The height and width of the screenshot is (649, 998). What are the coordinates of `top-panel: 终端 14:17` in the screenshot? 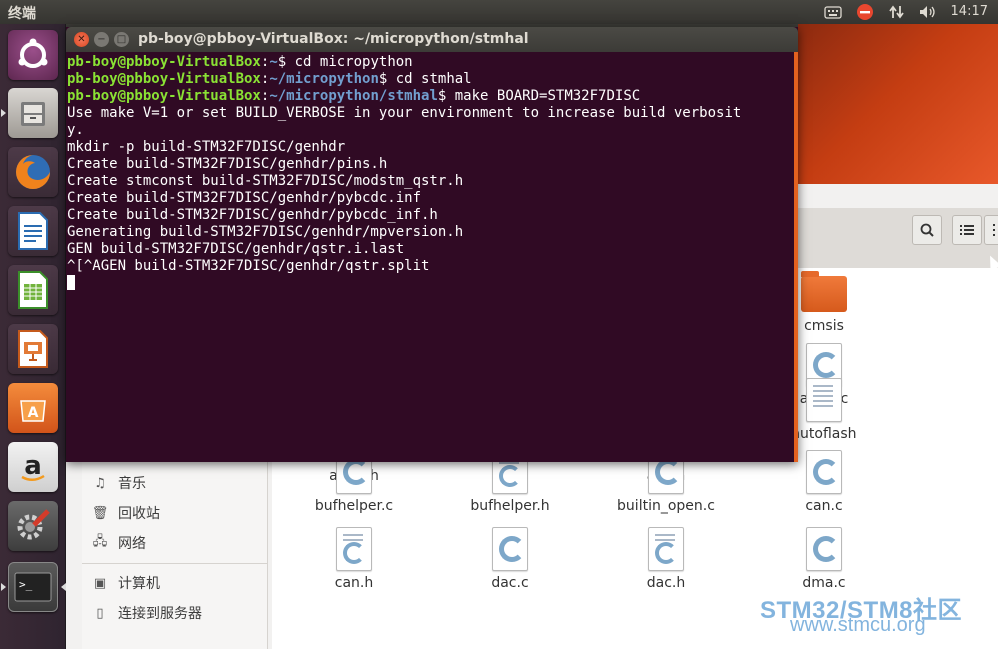 It's located at (499, 12).